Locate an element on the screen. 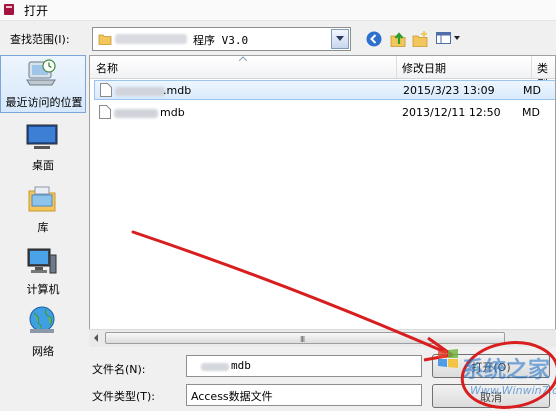 This screenshot has height=411, width=556. horizontal-scrollbar: III is located at coordinates (322, 338).